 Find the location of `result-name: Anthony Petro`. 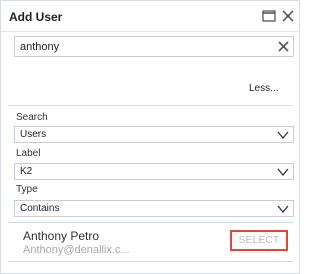

result-name: Anthony Petro is located at coordinates (61, 236).